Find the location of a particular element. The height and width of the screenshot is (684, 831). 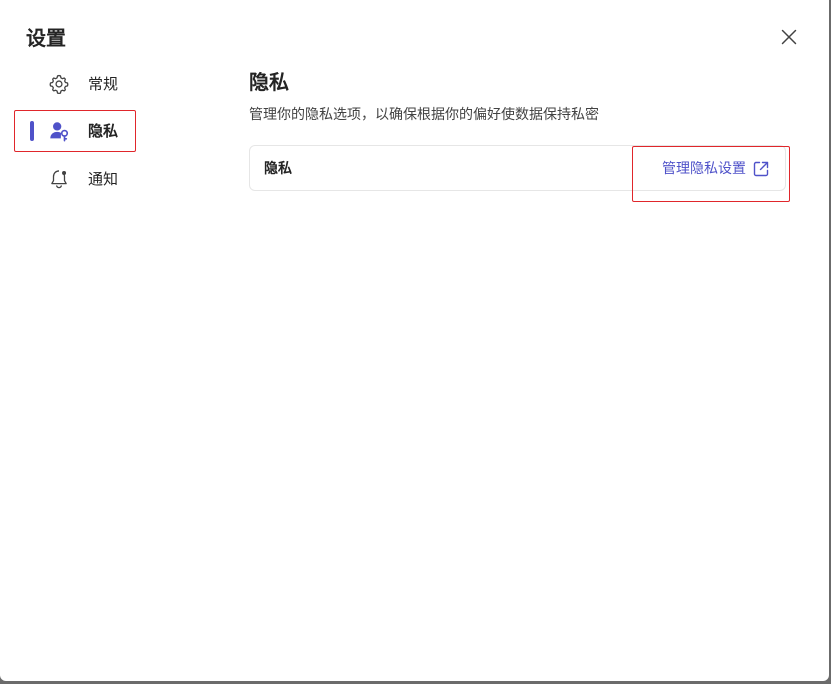

page-title: 隐私 is located at coordinates (269, 82).